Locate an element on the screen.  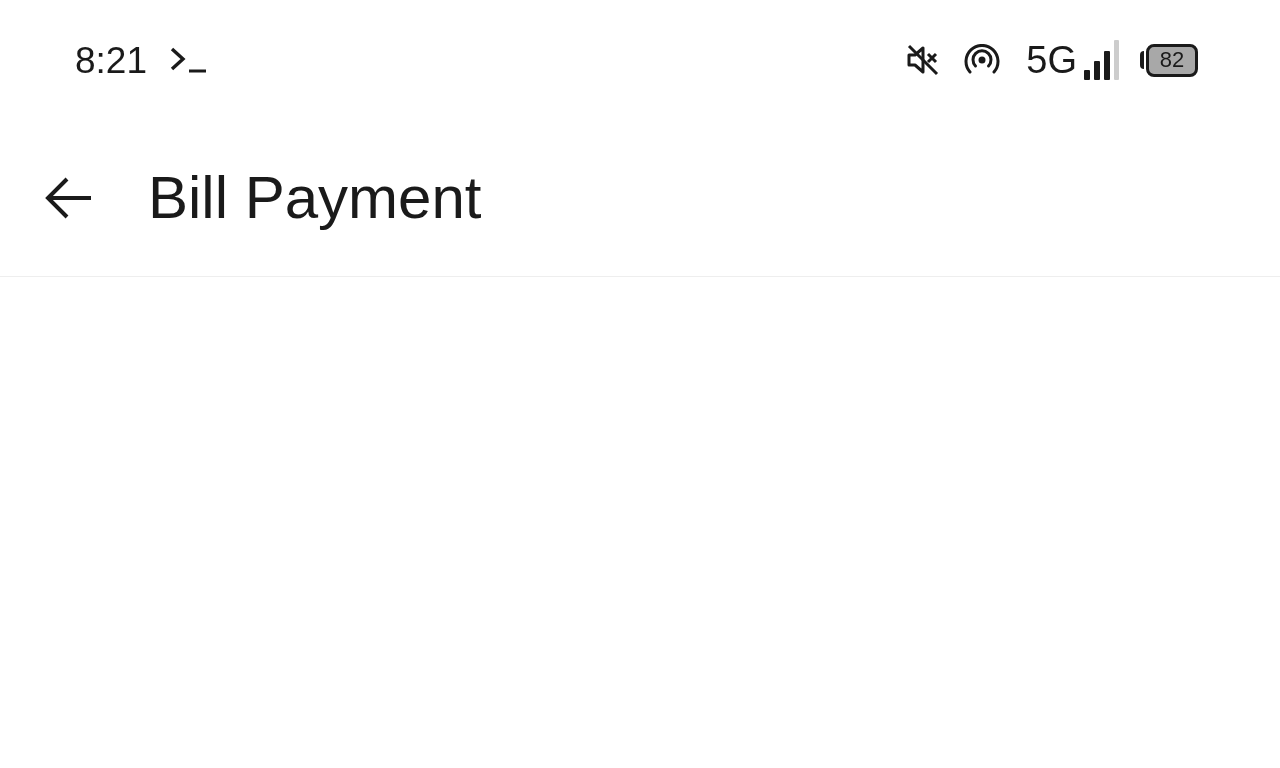
hotspot-icon is located at coordinates (982, 60).